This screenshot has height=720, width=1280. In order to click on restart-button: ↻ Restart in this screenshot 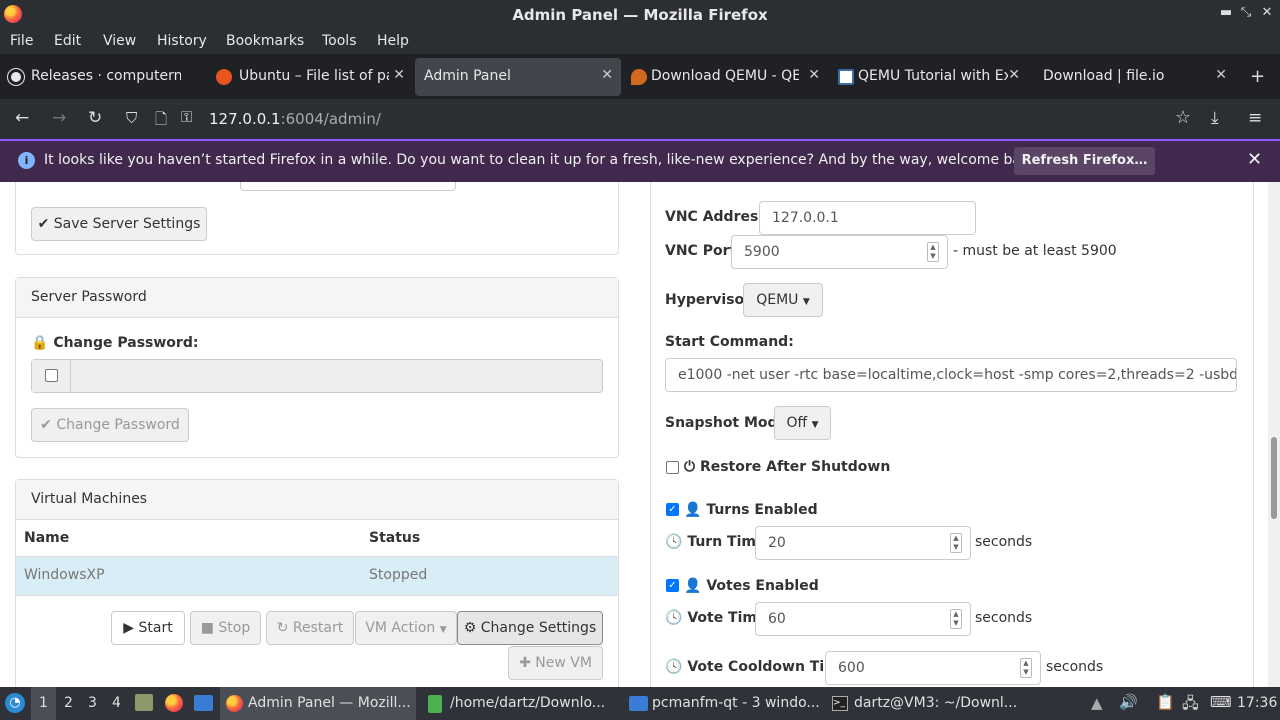, I will do `click(310, 628)`.